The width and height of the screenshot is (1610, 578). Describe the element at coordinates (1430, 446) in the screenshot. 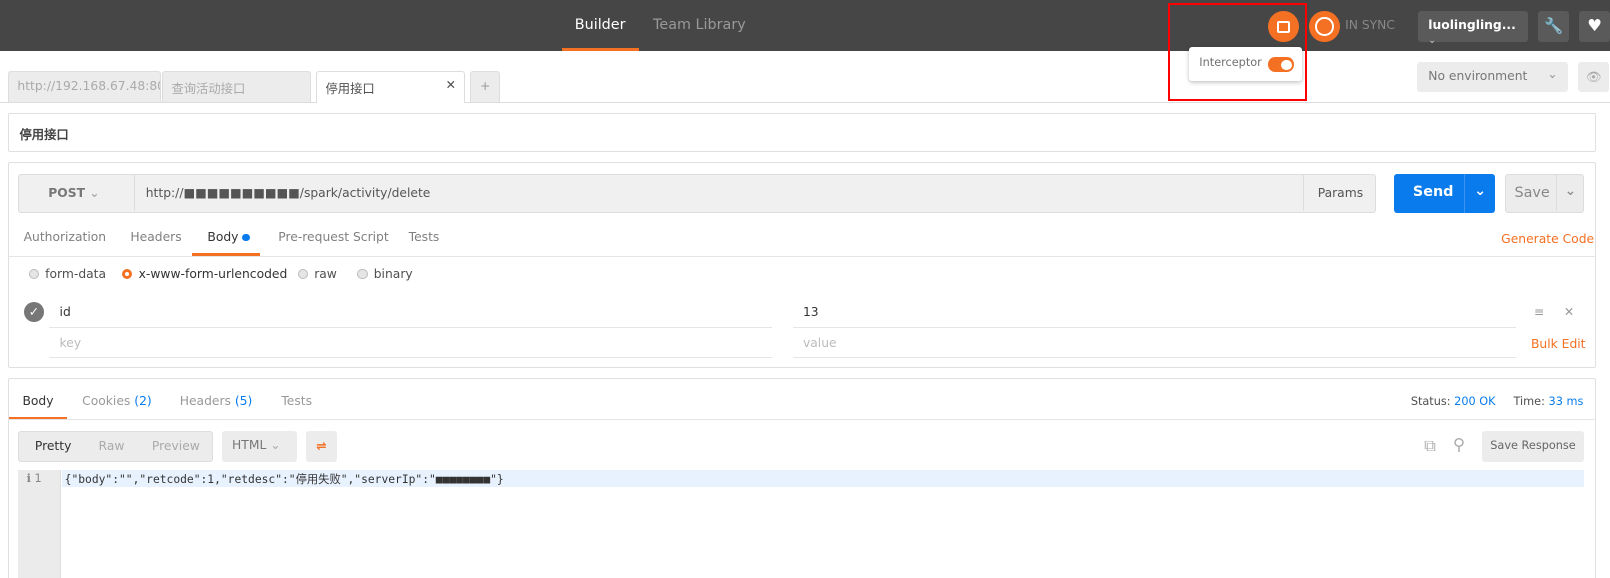

I see `copy-icon: ⧉` at that location.